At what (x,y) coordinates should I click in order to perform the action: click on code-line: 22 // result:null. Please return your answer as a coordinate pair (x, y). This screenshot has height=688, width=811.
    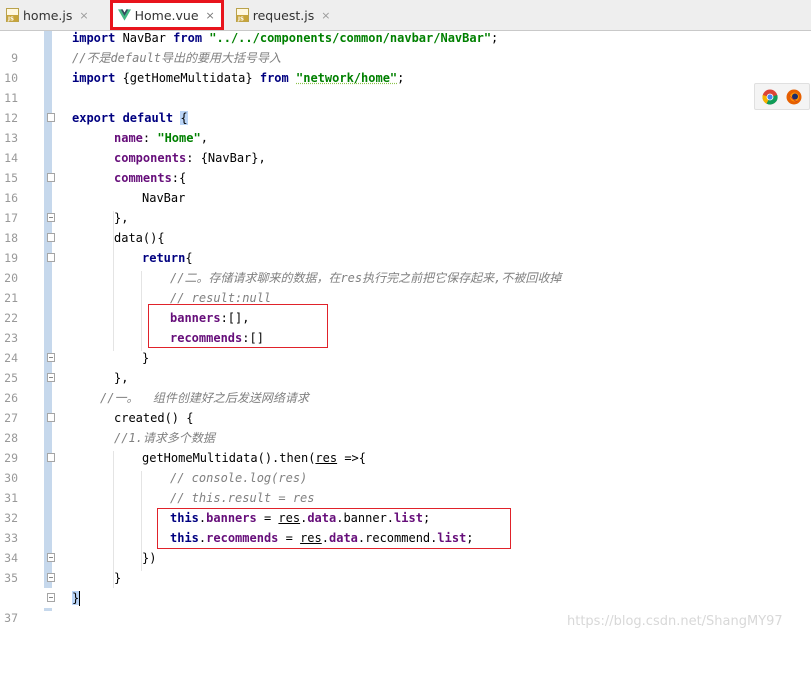
    Looking at the image, I should click on (405, 306).